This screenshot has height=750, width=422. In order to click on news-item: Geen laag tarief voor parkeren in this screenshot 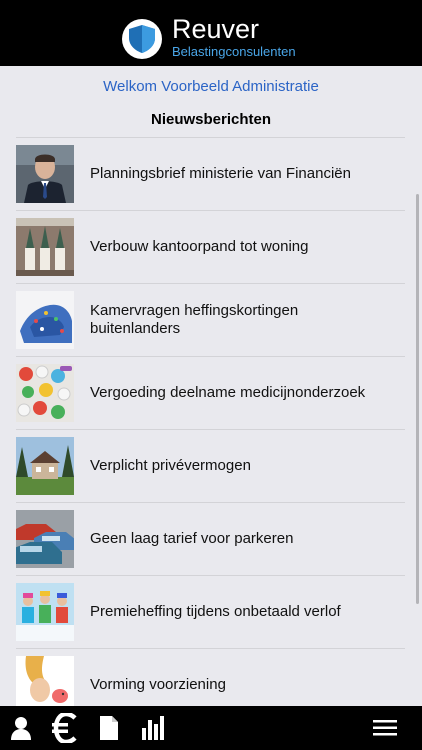, I will do `click(210, 539)`.